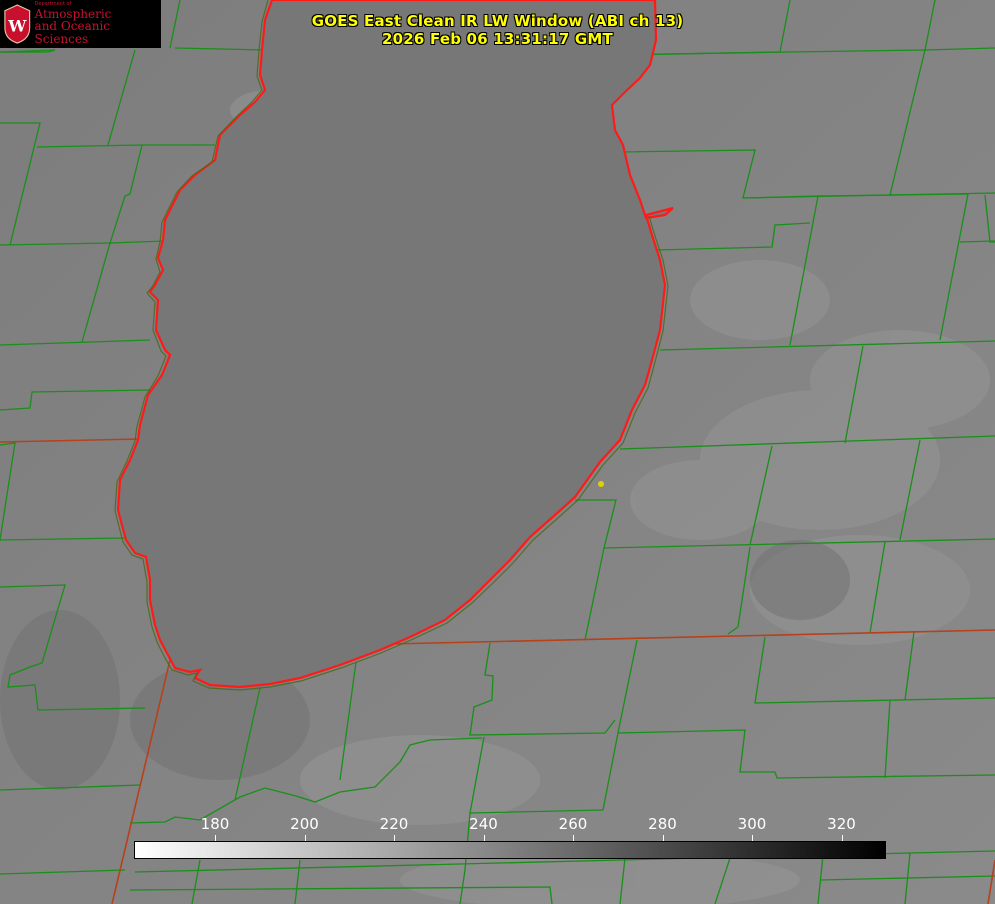 This screenshot has height=904, width=995. Describe the element at coordinates (215, 824) in the screenshot. I see `colorbar-tick-label: 180` at that location.